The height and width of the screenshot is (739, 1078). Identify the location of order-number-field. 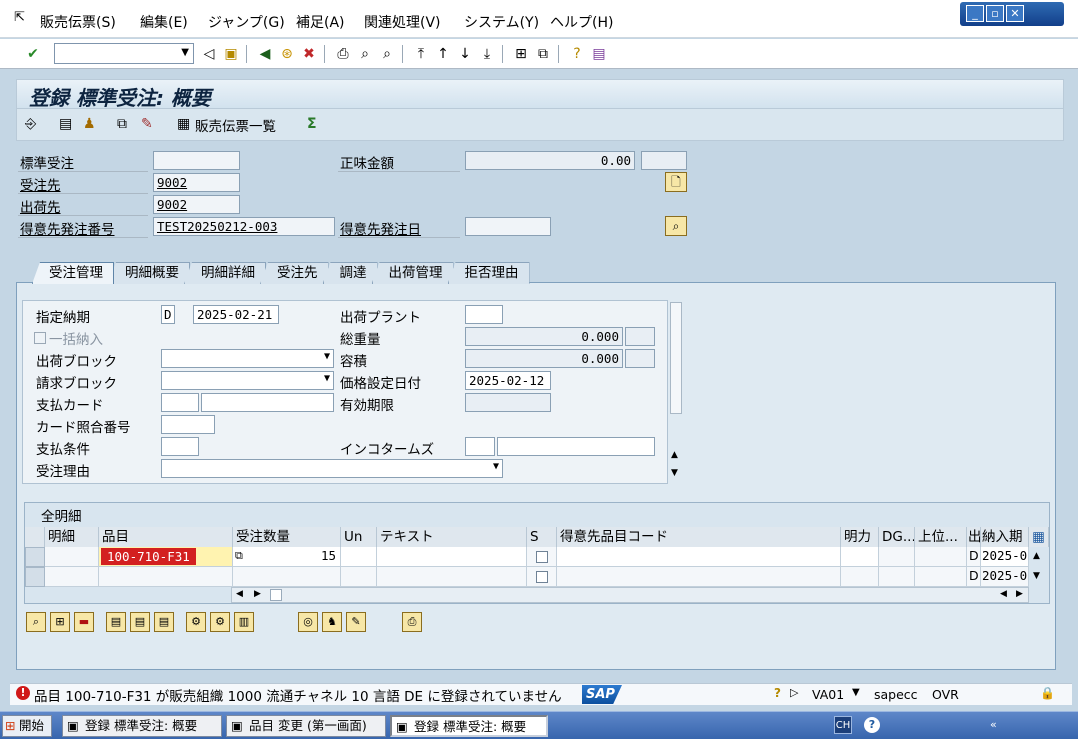
(196, 160).